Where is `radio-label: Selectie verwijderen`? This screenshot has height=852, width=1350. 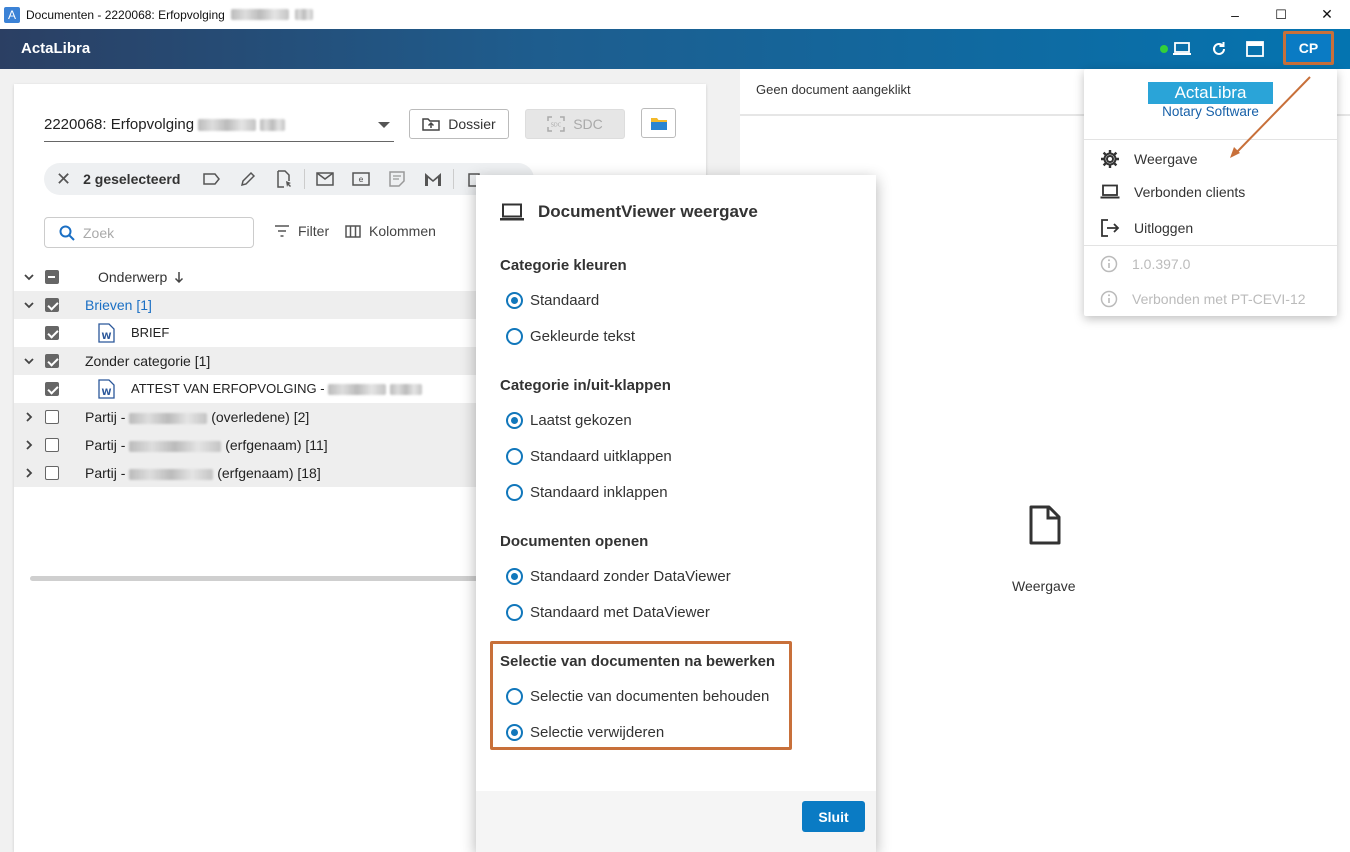
radio-label: Selectie verwijderen is located at coordinates (597, 732).